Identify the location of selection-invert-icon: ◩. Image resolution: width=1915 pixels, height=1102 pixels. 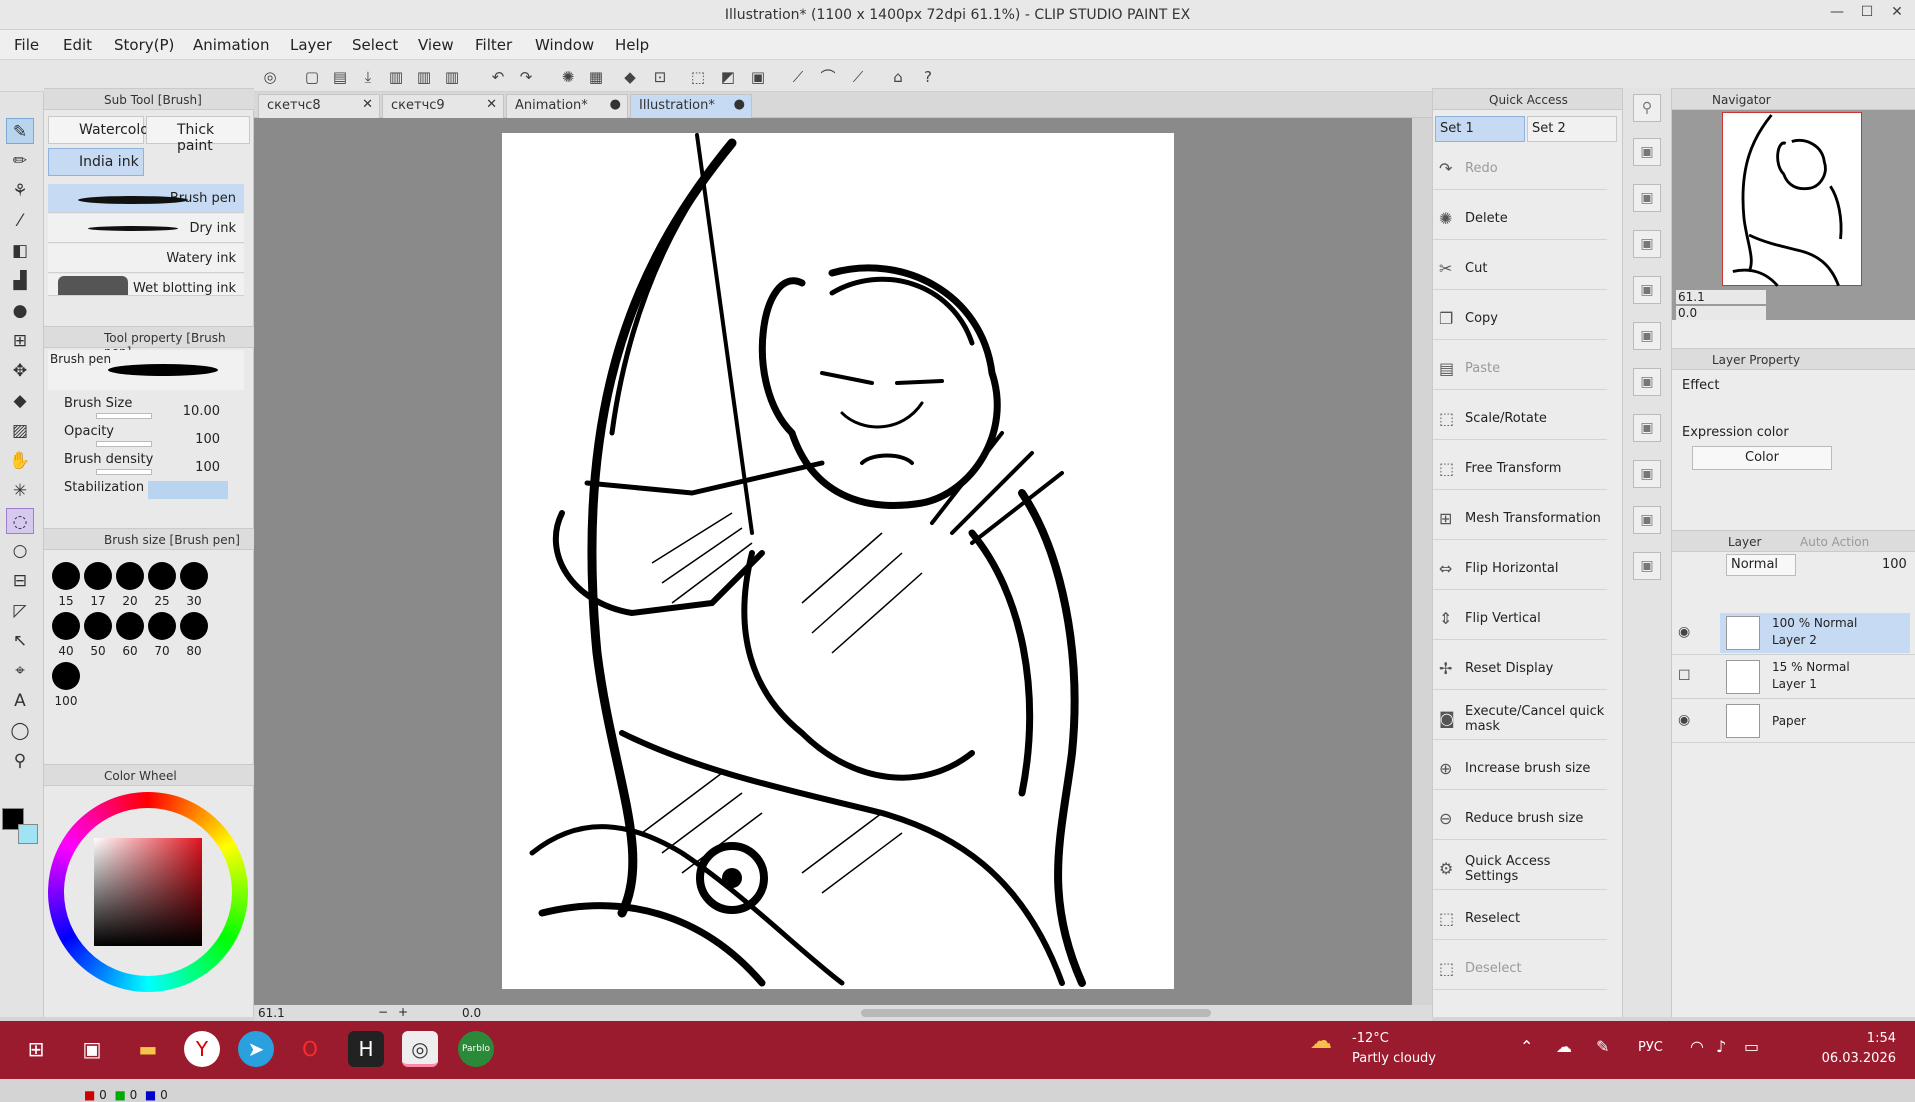
(728, 76).